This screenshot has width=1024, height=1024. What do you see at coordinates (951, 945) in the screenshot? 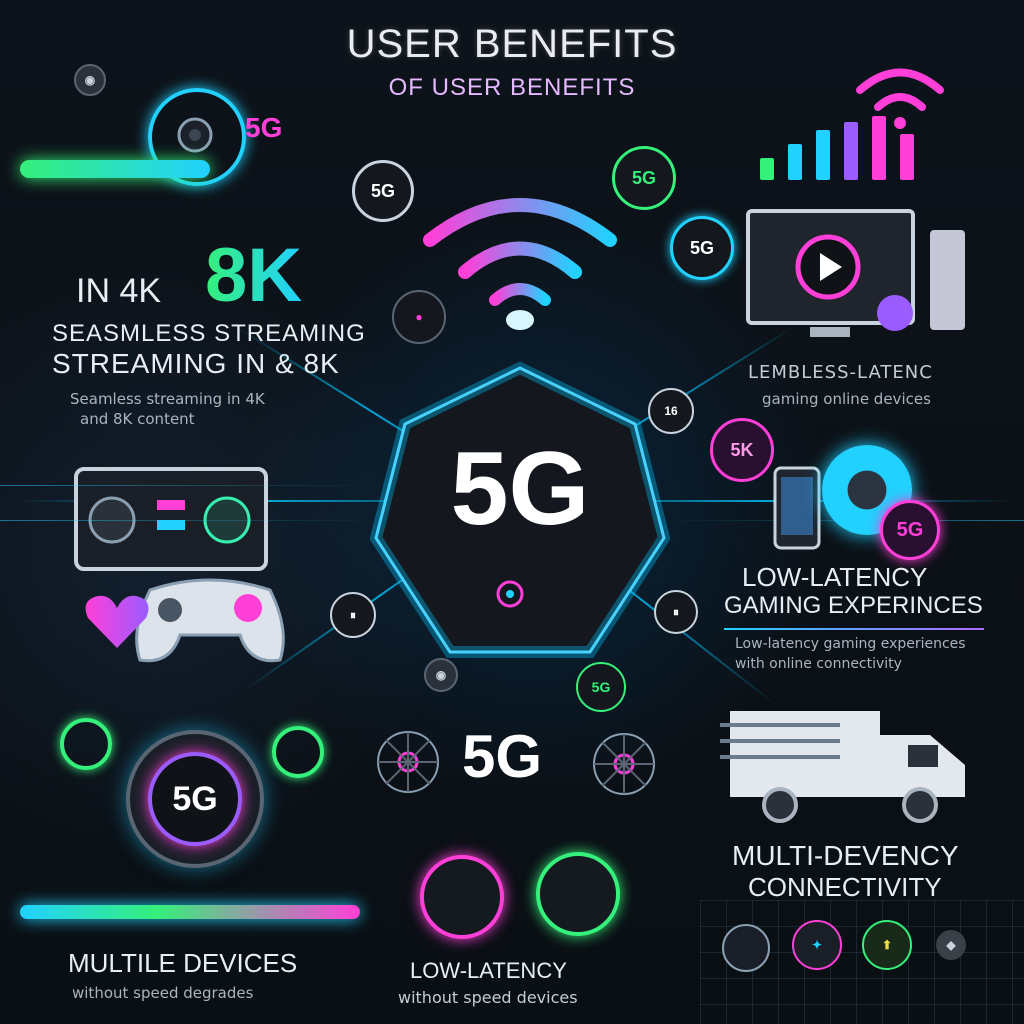
I see `shield-icon: ◆` at bounding box center [951, 945].